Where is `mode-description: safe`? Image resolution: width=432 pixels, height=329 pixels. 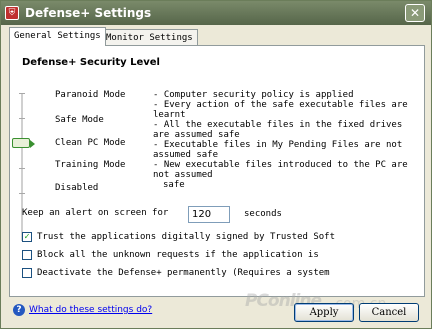 mode-description: safe is located at coordinates (174, 185).